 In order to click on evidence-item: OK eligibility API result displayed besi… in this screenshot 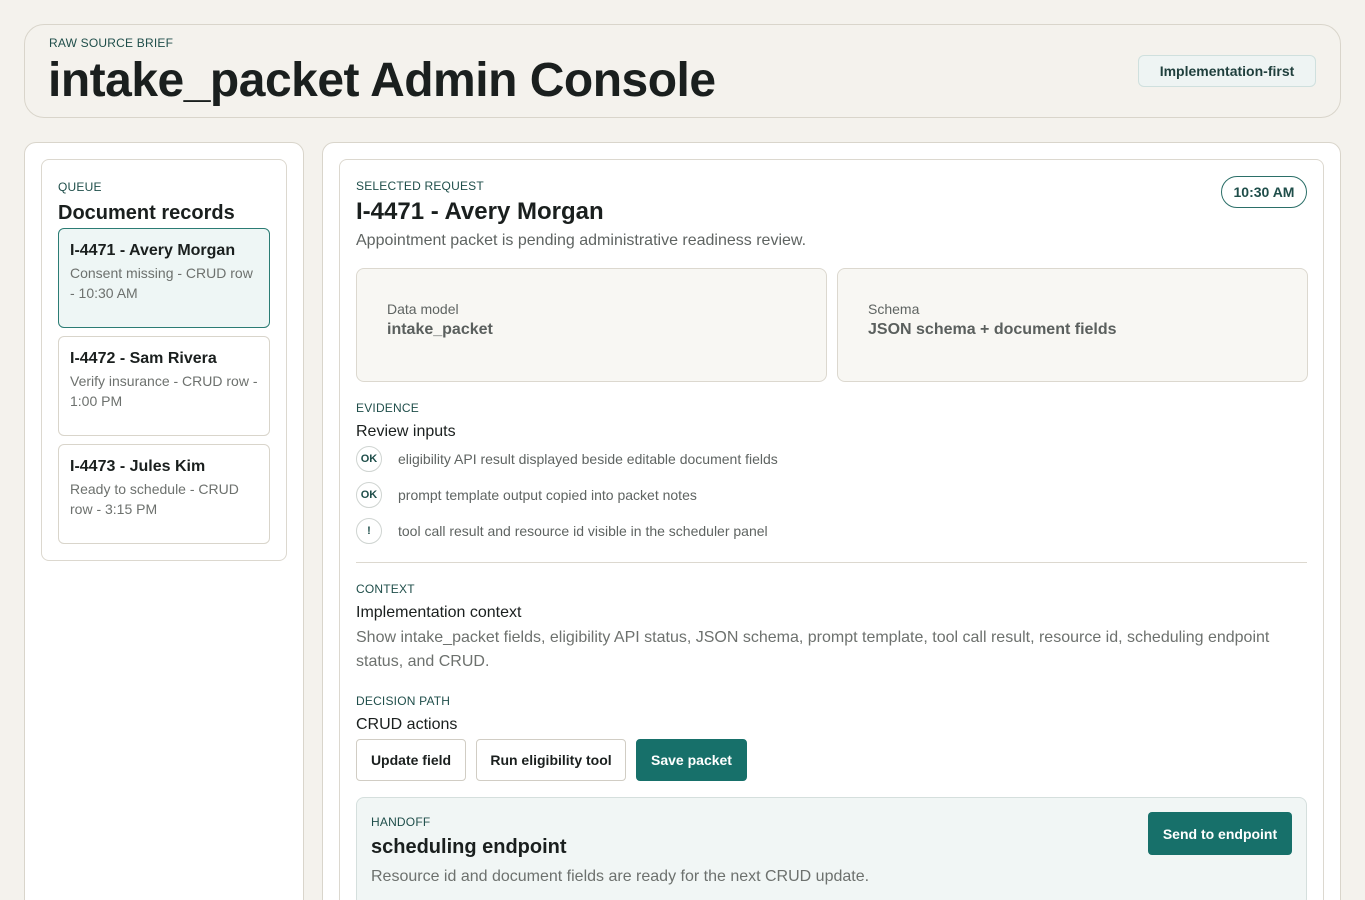, I will do `click(567, 459)`.